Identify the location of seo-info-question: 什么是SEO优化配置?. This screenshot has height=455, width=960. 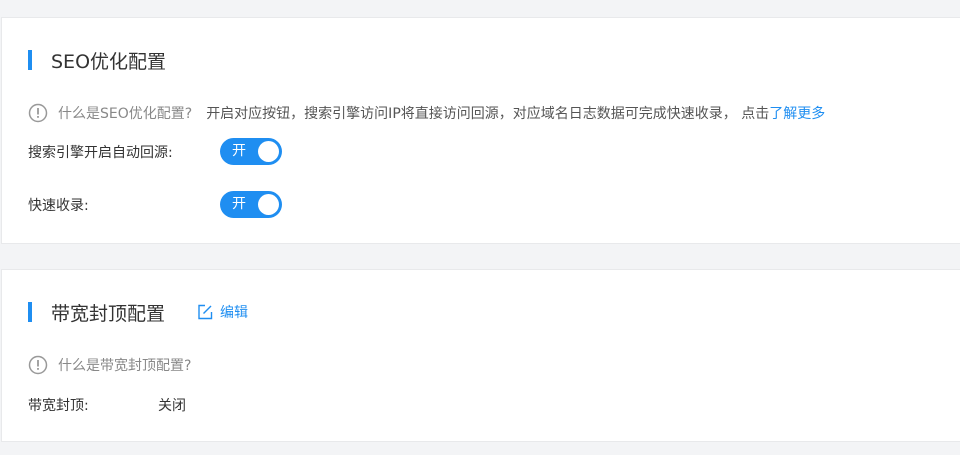
(125, 114).